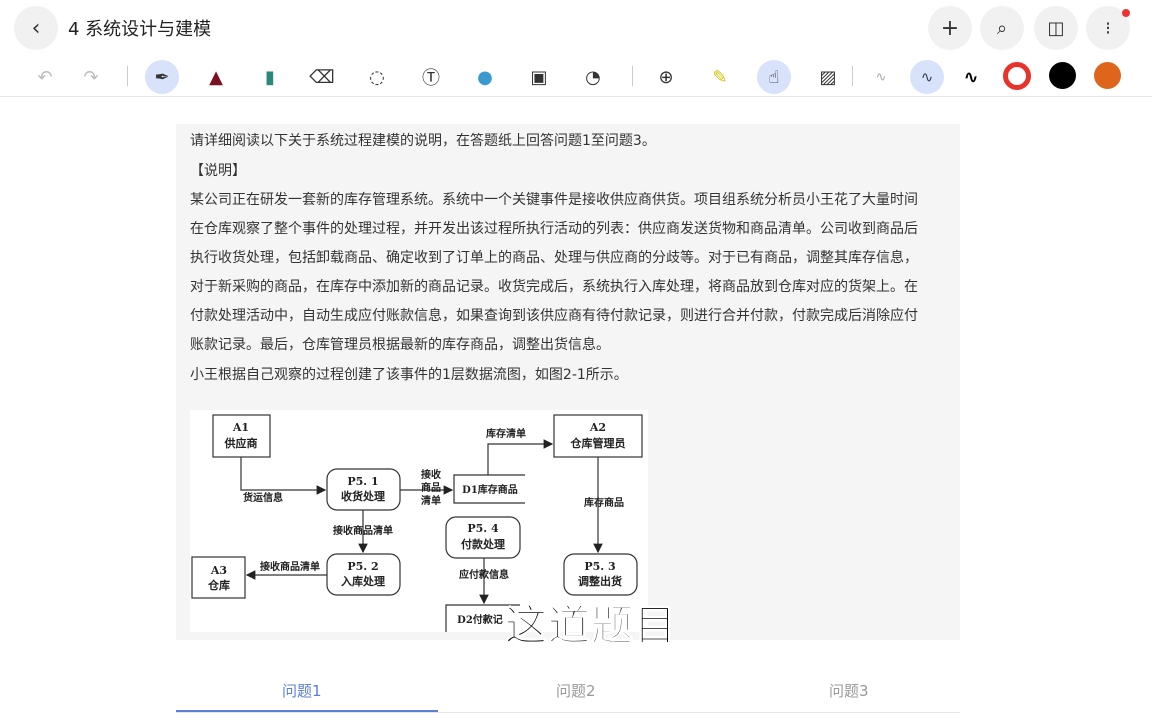  I want to click on a2-id: A2, so click(597, 427).